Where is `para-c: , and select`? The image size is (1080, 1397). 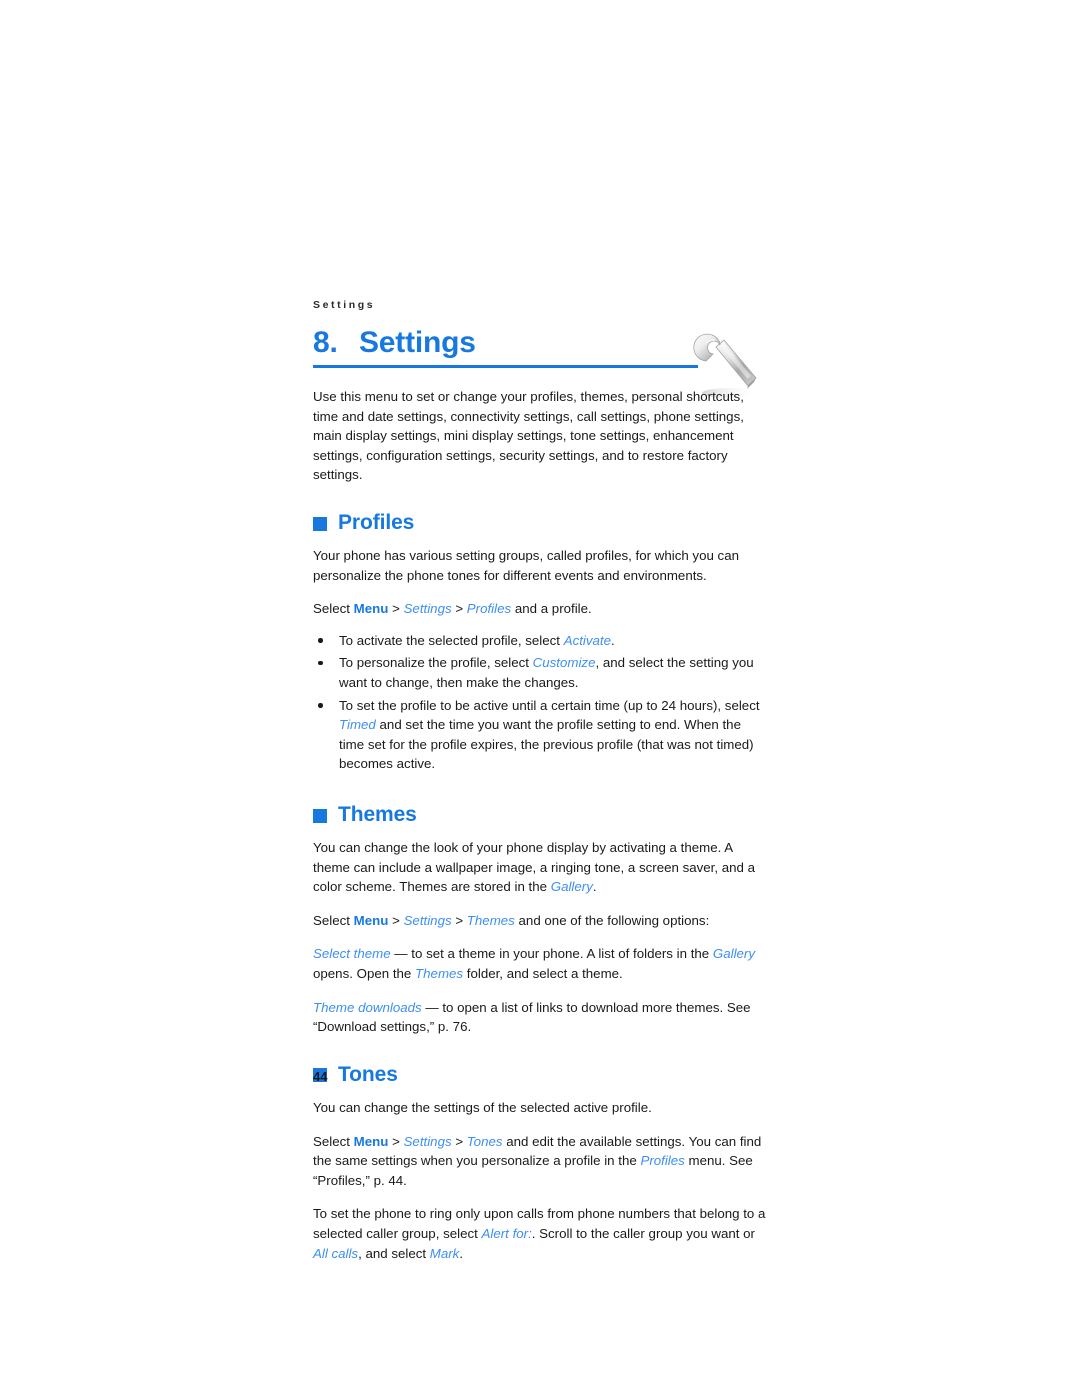
para-c: , and select is located at coordinates (394, 1253).